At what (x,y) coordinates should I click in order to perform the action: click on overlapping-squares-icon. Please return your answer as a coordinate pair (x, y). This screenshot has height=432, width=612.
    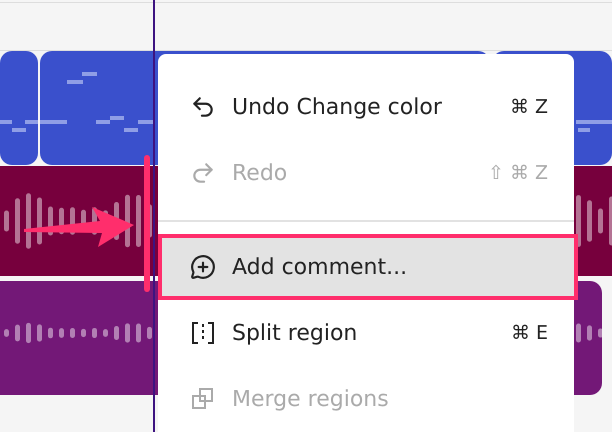
    Looking at the image, I should click on (203, 399).